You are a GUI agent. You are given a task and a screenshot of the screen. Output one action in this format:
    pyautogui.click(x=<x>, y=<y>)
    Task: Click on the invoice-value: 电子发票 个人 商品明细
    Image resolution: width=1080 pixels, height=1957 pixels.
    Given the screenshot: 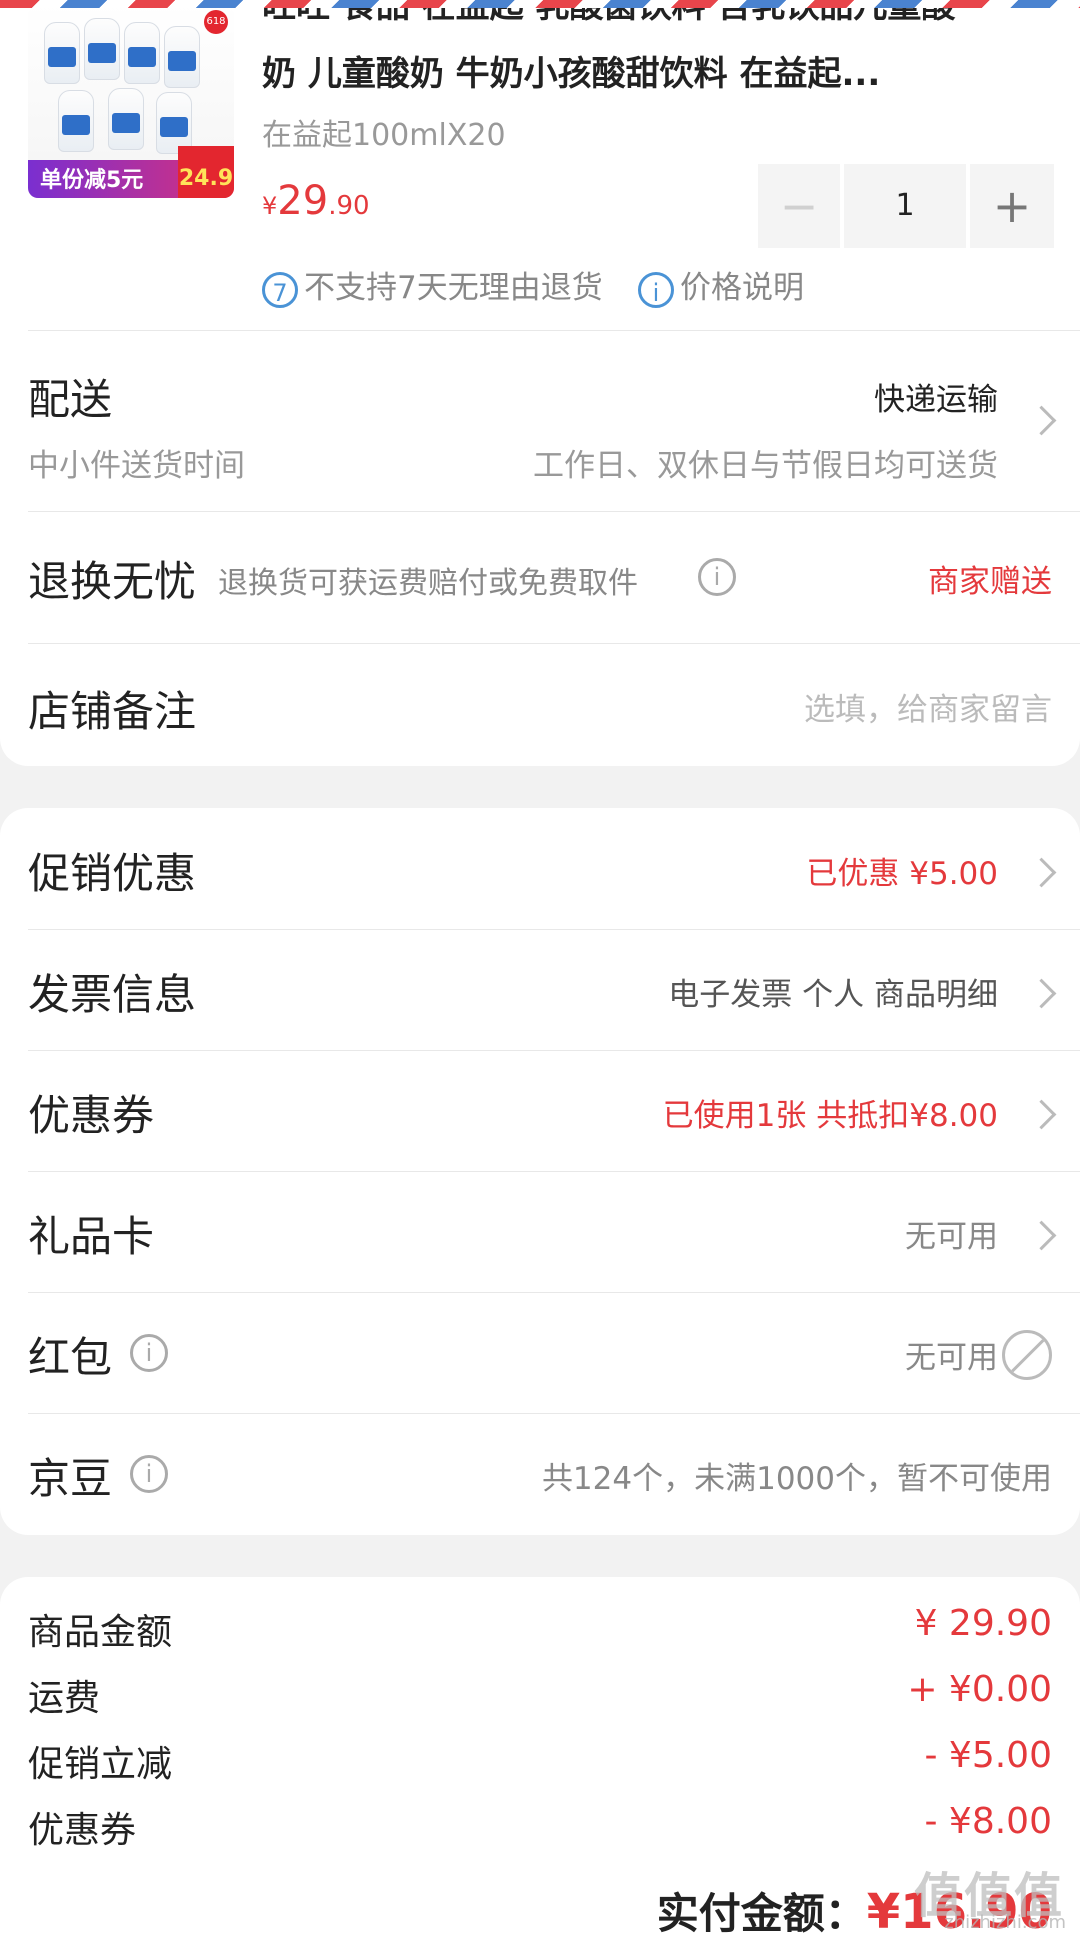 What is the action you would take?
    pyautogui.click(x=833, y=995)
    